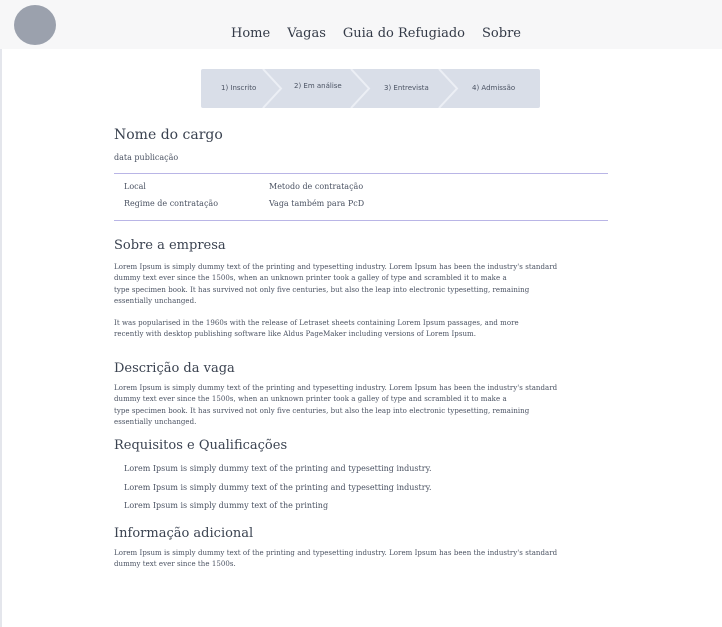 Image resolution: width=722 pixels, height=627 pixels. What do you see at coordinates (201, 445) in the screenshot?
I see `section-heading: Requisitos e Qualificações` at bounding box center [201, 445].